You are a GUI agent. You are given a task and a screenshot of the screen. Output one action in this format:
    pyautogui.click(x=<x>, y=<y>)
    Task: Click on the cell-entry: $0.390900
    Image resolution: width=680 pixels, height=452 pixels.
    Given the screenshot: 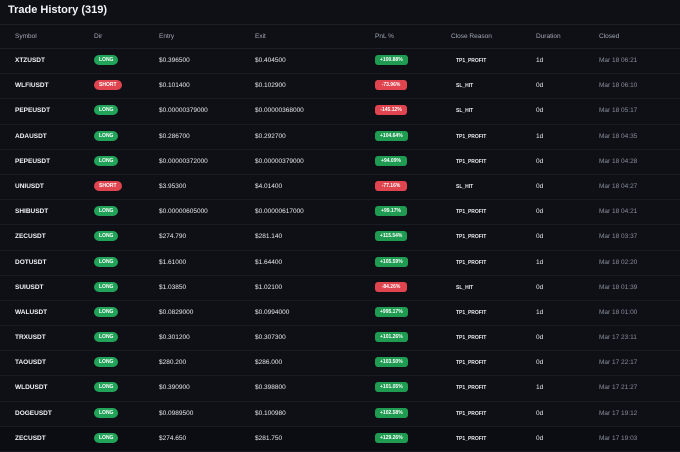 What is the action you would take?
    pyautogui.click(x=174, y=388)
    